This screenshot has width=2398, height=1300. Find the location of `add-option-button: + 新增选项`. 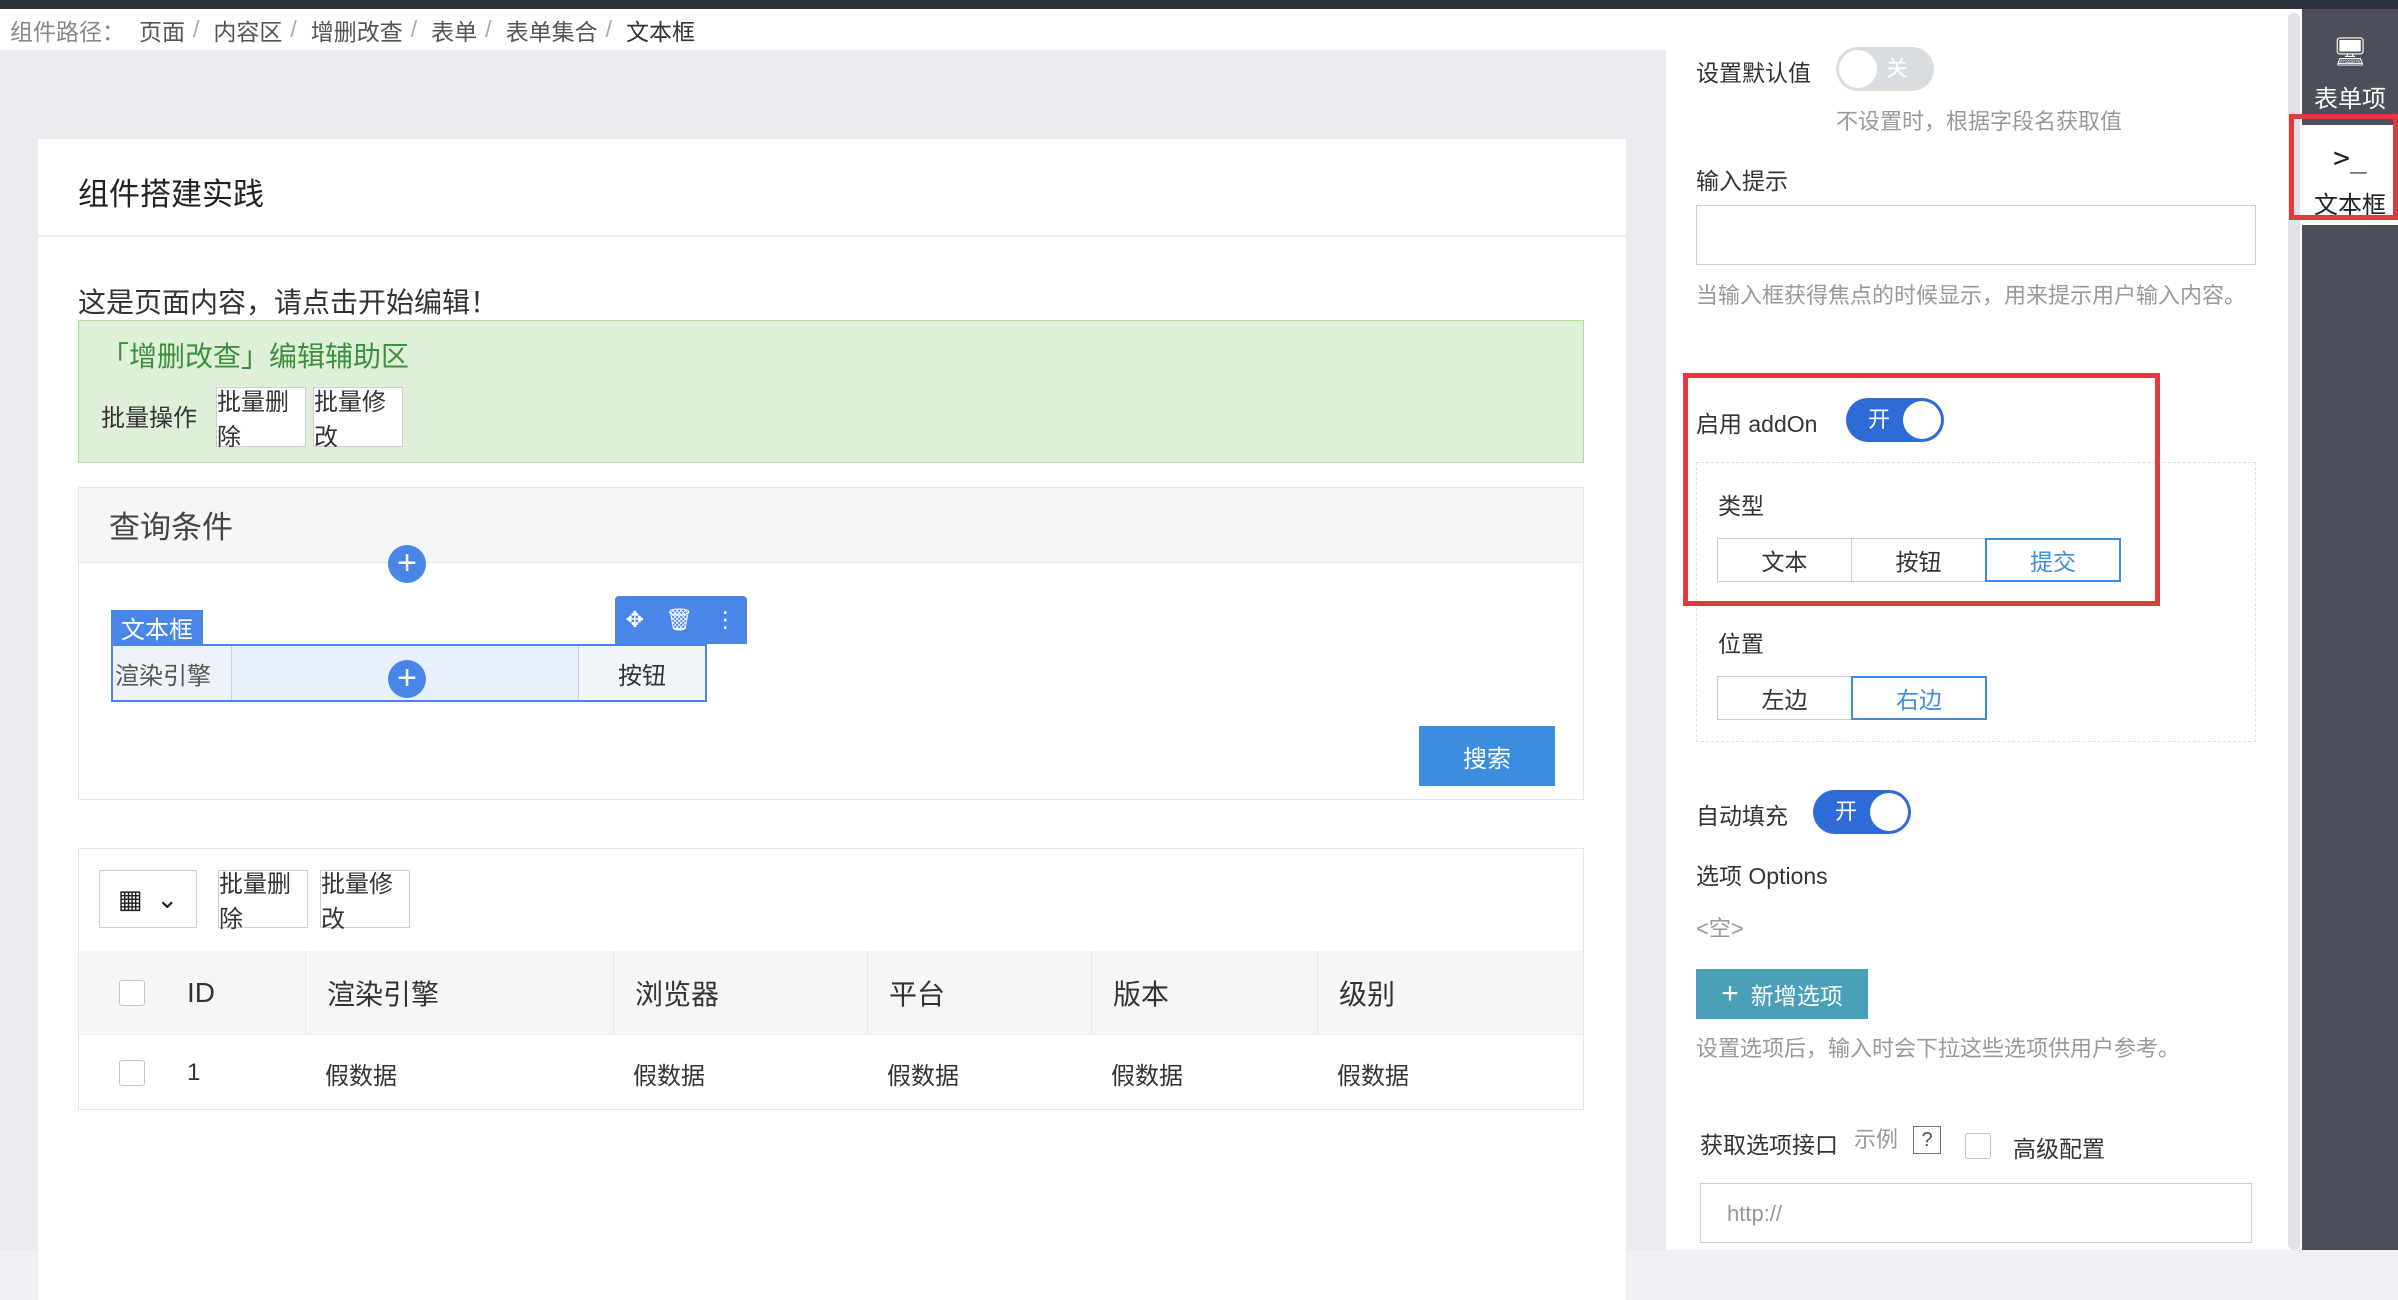

add-option-button: + 新增选项 is located at coordinates (1782, 994).